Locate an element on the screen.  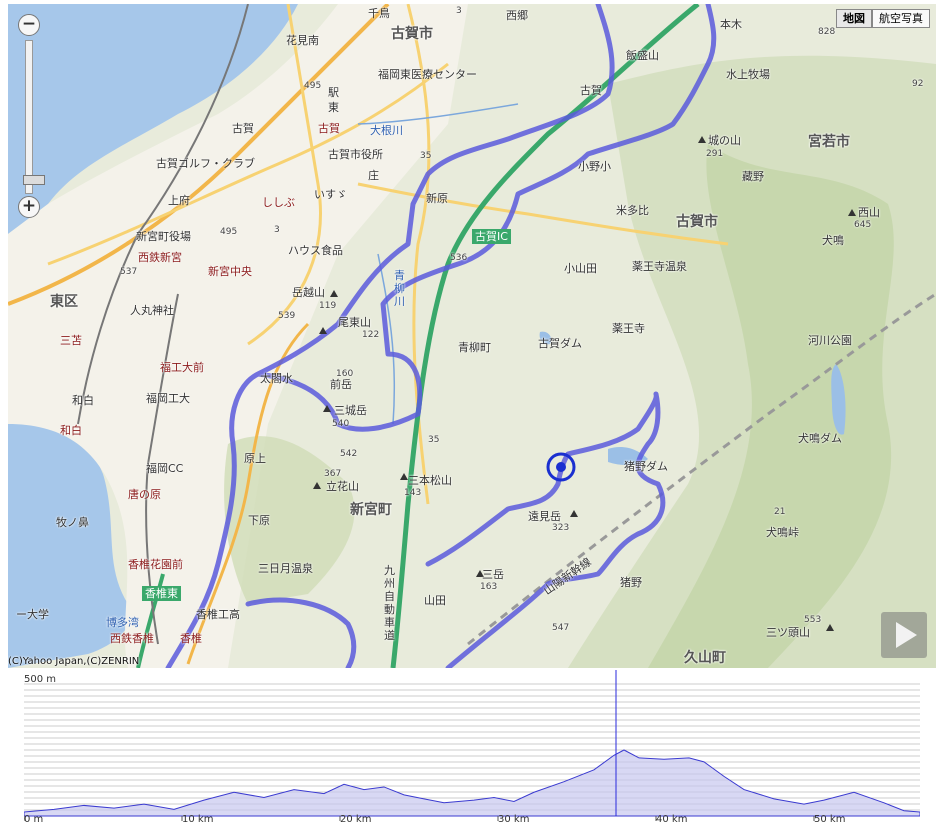
profile-x-tick: 10 km is located at coordinates (198, 819).